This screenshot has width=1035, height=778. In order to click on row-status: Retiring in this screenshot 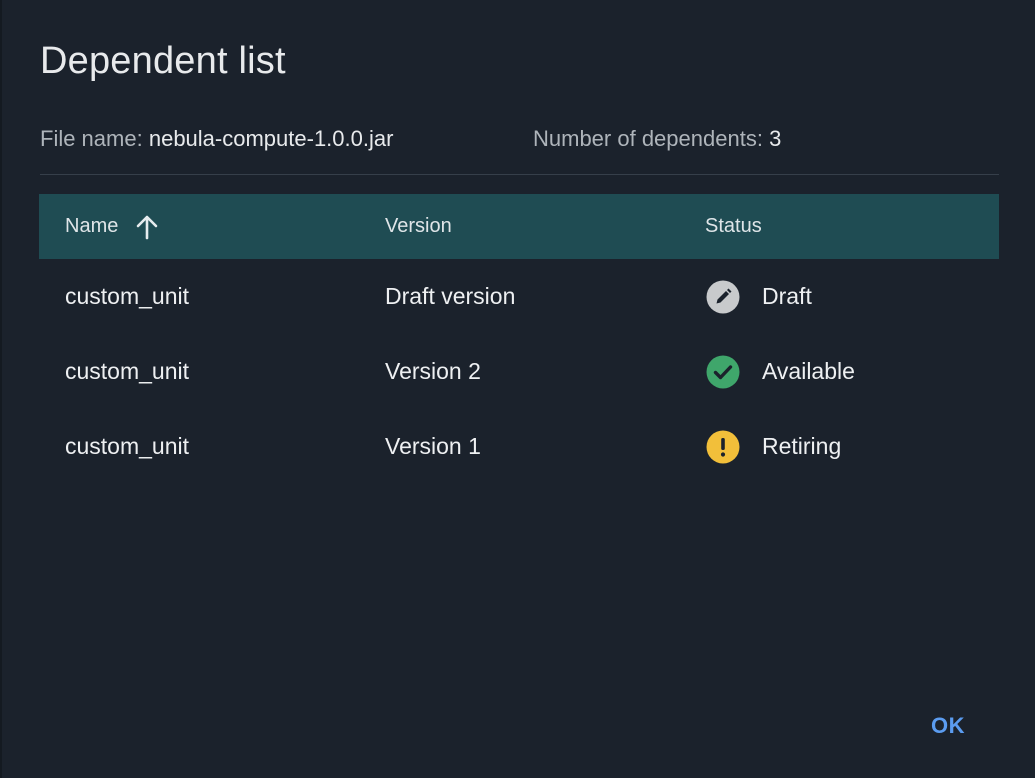, I will do `click(773, 446)`.